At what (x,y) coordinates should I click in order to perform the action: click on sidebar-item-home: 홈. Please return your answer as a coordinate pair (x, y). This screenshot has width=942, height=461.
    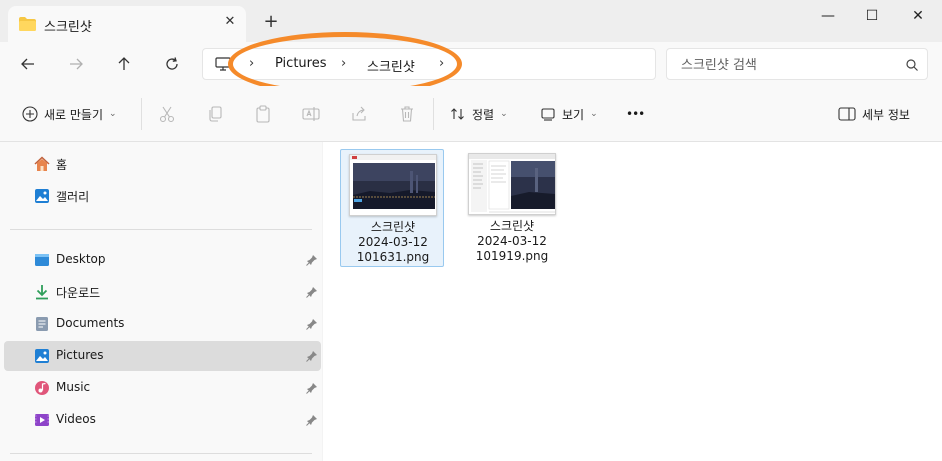
    Looking at the image, I should click on (162, 164).